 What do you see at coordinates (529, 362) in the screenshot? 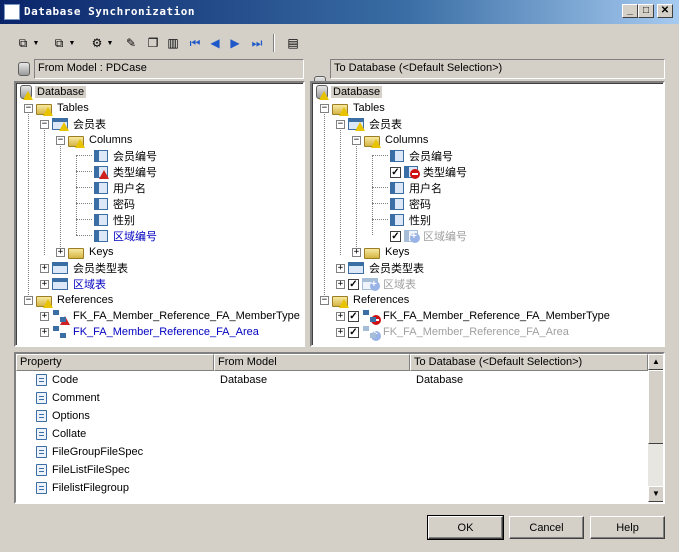
I see `column-header-to-database: To Database (<Default Selection>)` at bounding box center [529, 362].